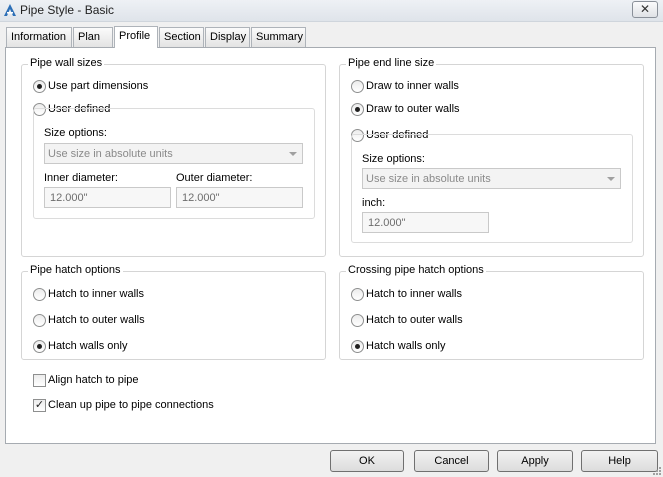 The width and height of the screenshot is (663, 477). Describe the element at coordinates (239, 197) in the screenshot. I see `outer-diameter-field: 12.000"` at that location.